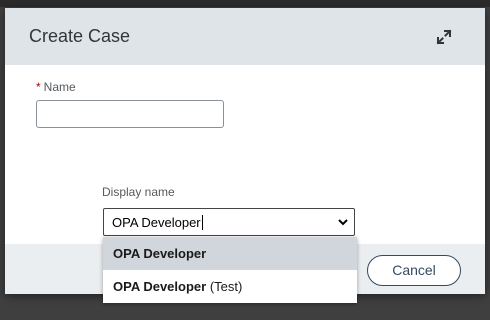  What do you see at coordinates (245, 3) in the screenshot?
I see `backdrop-top-strip` at bounding box center [245, 3].